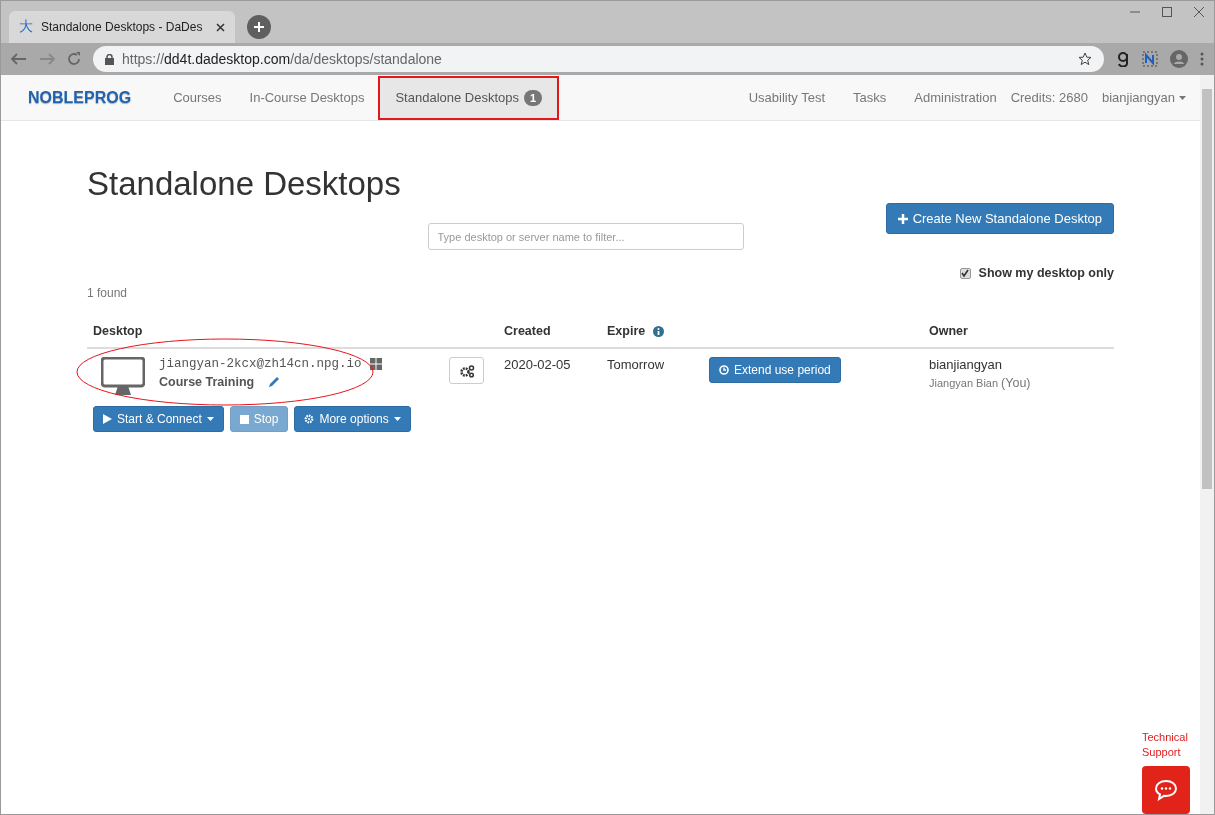 This screenshot has width=1215, height=815. I want to click on reload-icon, so click(74, 59).